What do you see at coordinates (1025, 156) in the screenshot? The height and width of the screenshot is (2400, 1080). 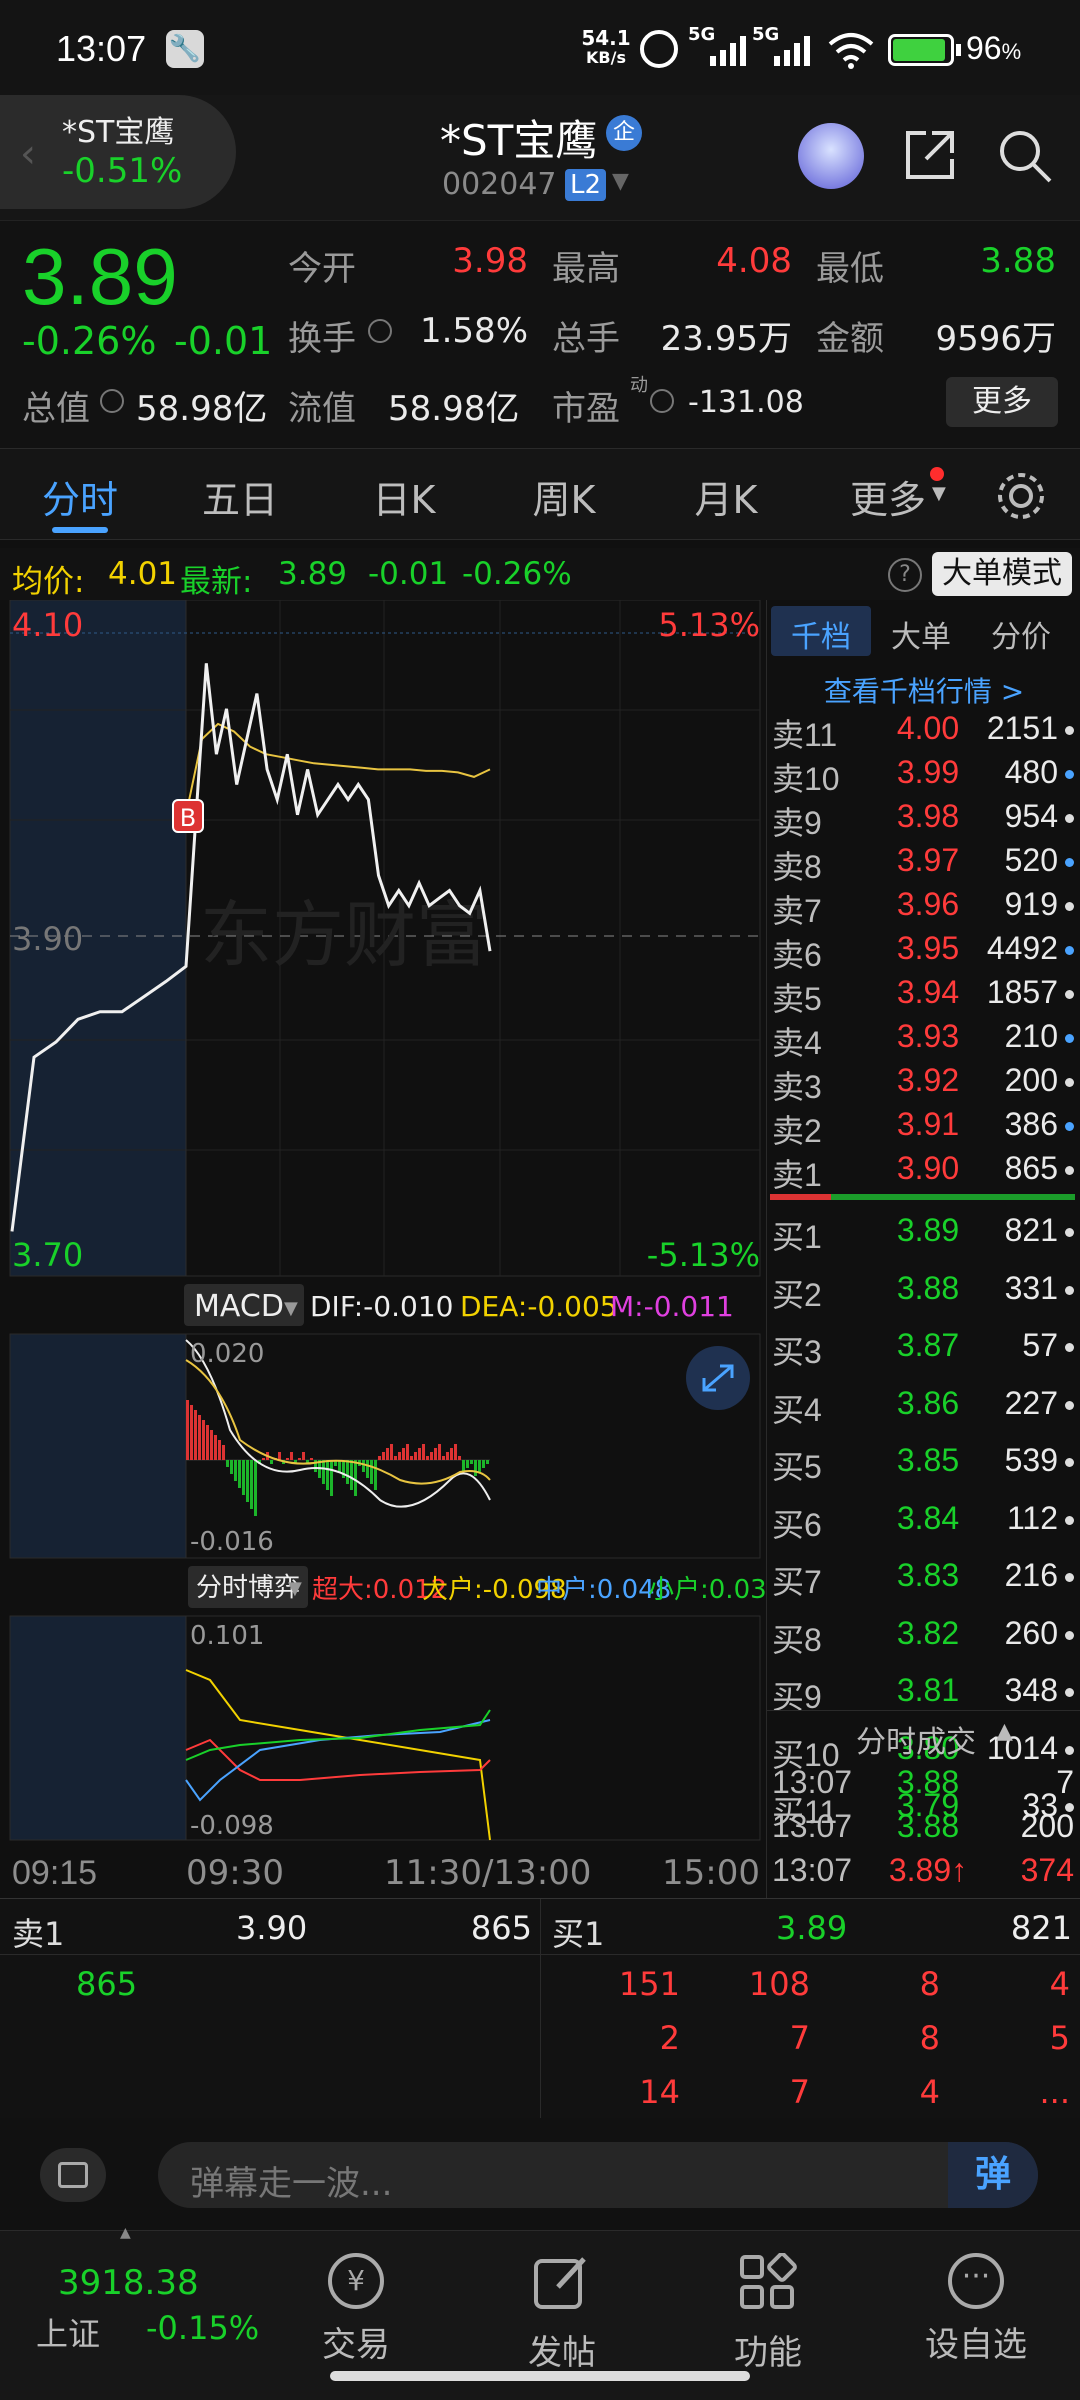 I see `search-icon` at bounding box center [1025, 156].